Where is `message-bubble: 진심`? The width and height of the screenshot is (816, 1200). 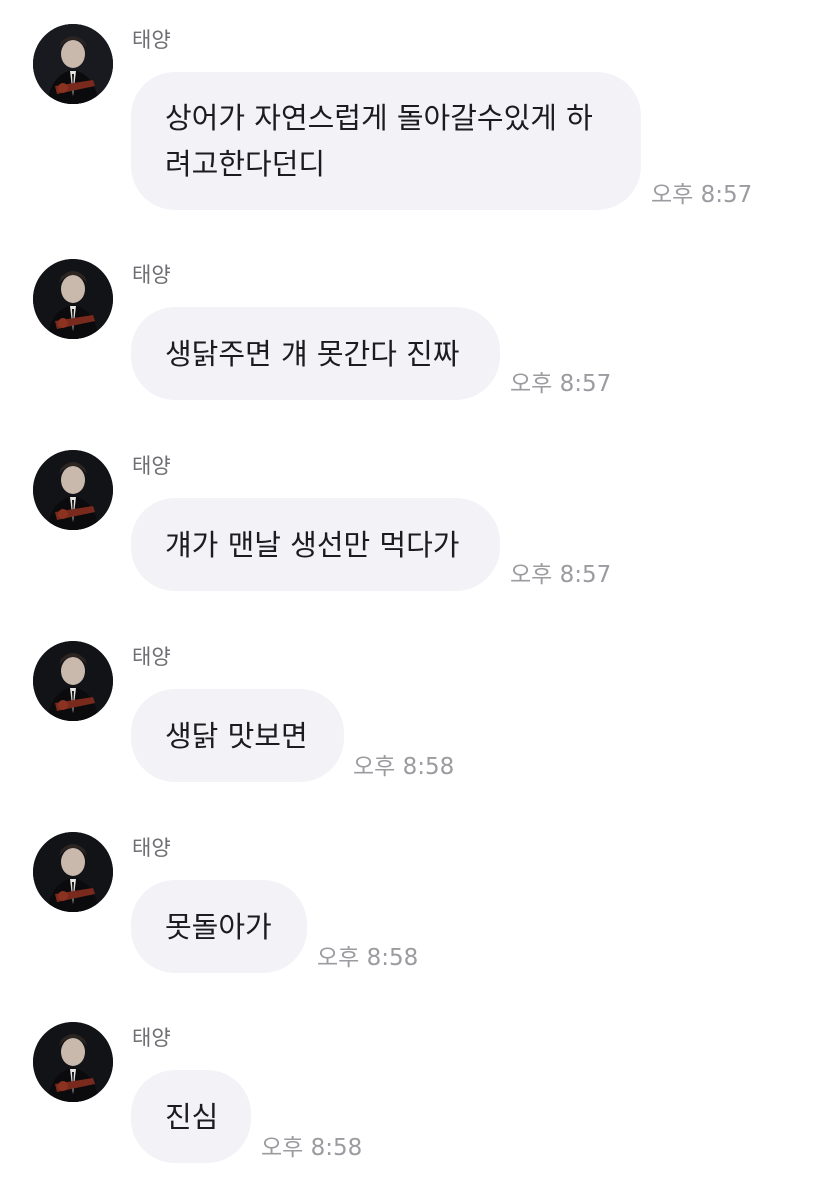 message-bubble: 진심 is located at coordinates (191, 1116).